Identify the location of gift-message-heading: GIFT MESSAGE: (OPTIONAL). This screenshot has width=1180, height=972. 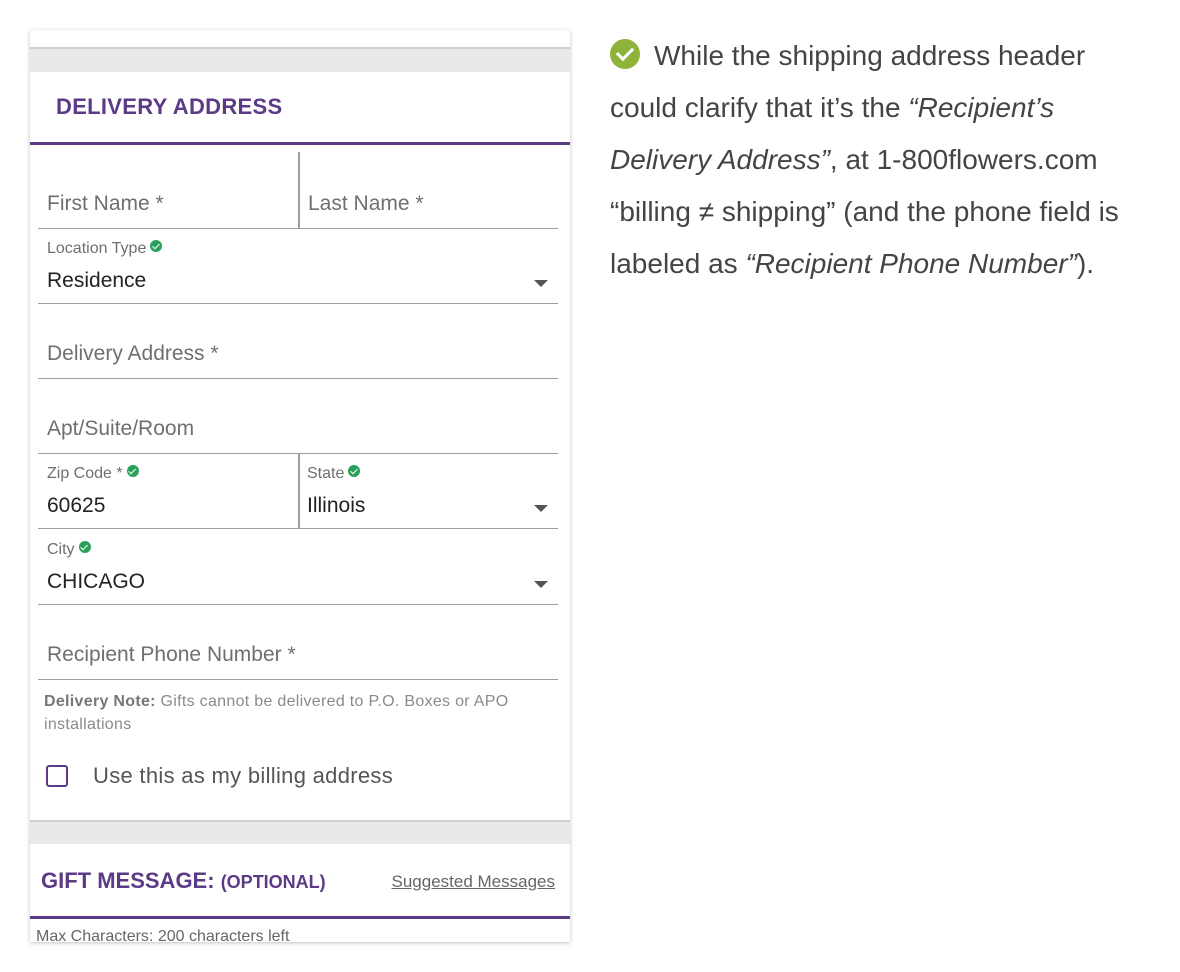
(183, 880).